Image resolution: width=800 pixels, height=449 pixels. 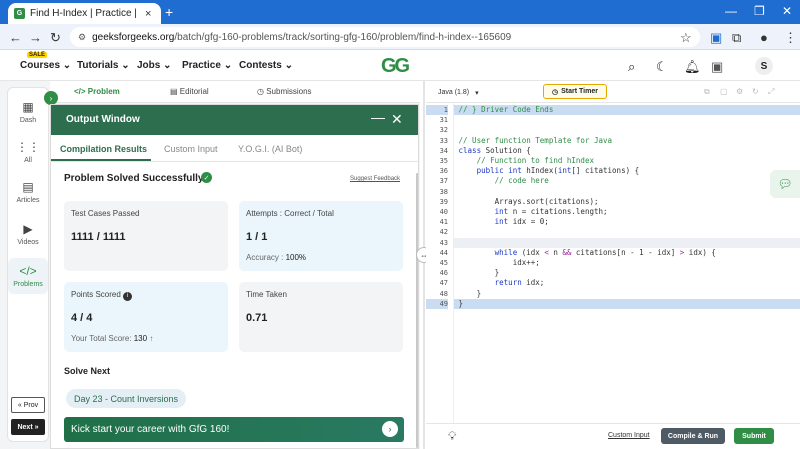 I want to click on tab-yogi-ai-bot: Y.O.G.I. (AI Bot), so click(x=270, y=149).